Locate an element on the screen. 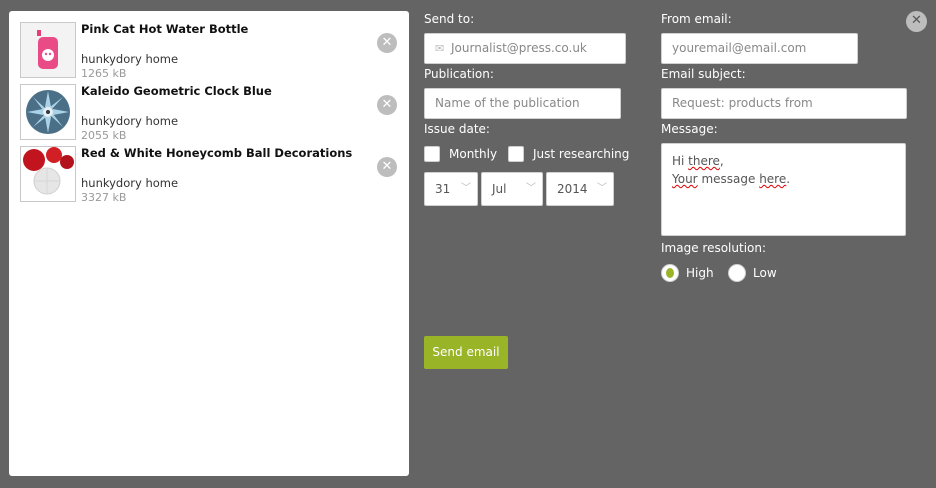  honeycomb-thumbnail is located at coordinates (48, 174).